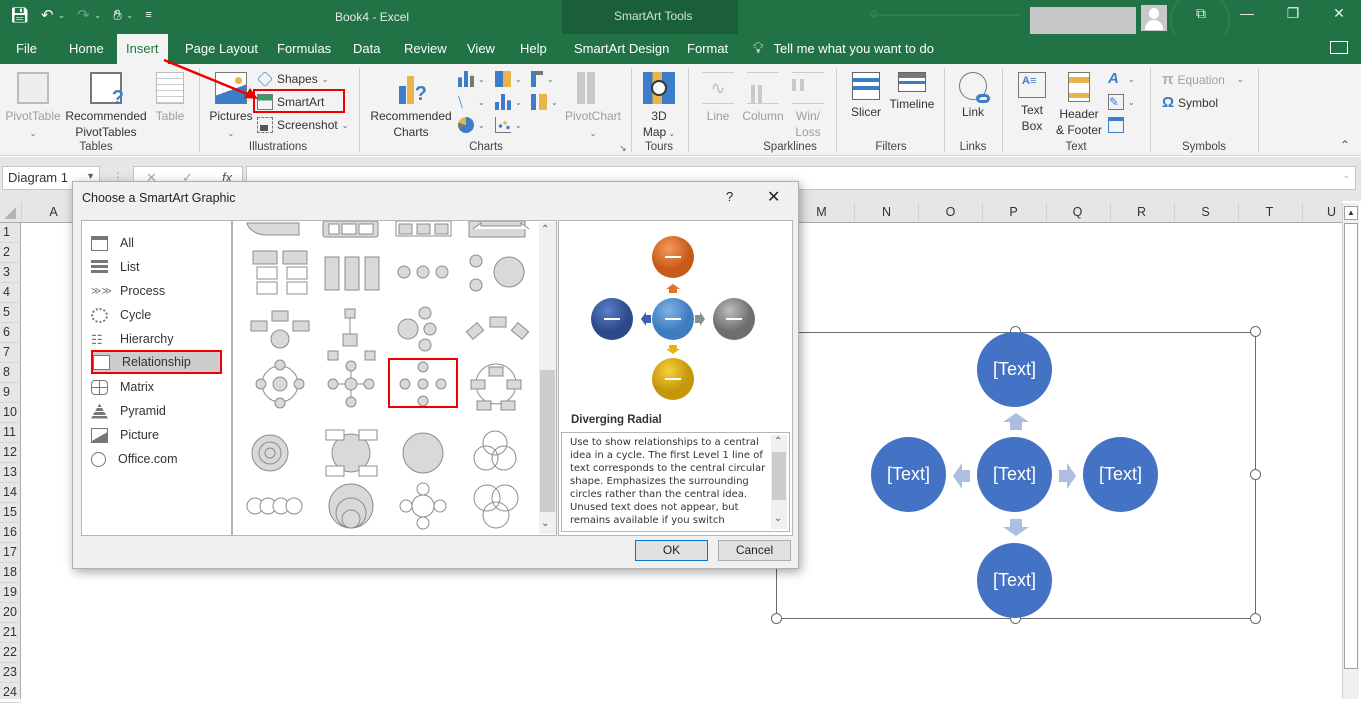  Describe the element at coordinates (156, 387) in the screenshot. I see `category-matrix: Matrix` at that location.